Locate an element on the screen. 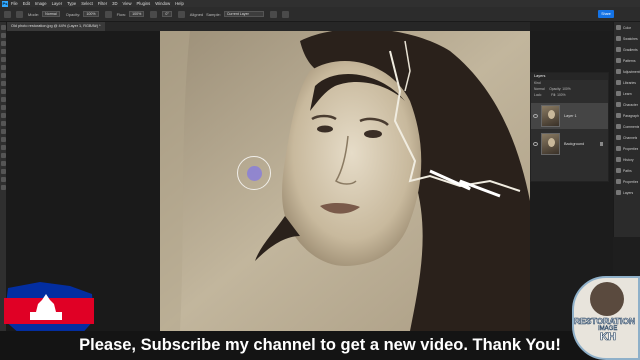 Image resolution: width=640 pixels, height=360 pixels. sample-label: Sample: is located at coordinates (213, 14).